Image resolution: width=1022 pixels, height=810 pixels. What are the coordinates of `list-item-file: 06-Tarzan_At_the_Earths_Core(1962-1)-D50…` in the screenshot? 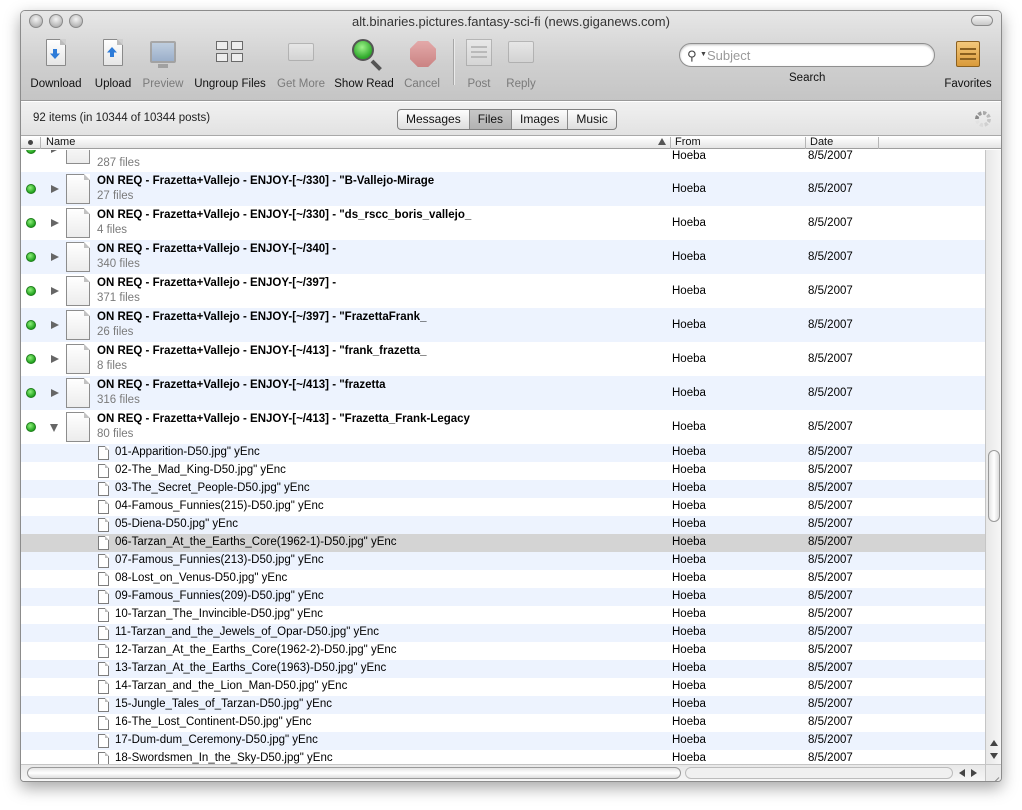 It's located at (504, 543).